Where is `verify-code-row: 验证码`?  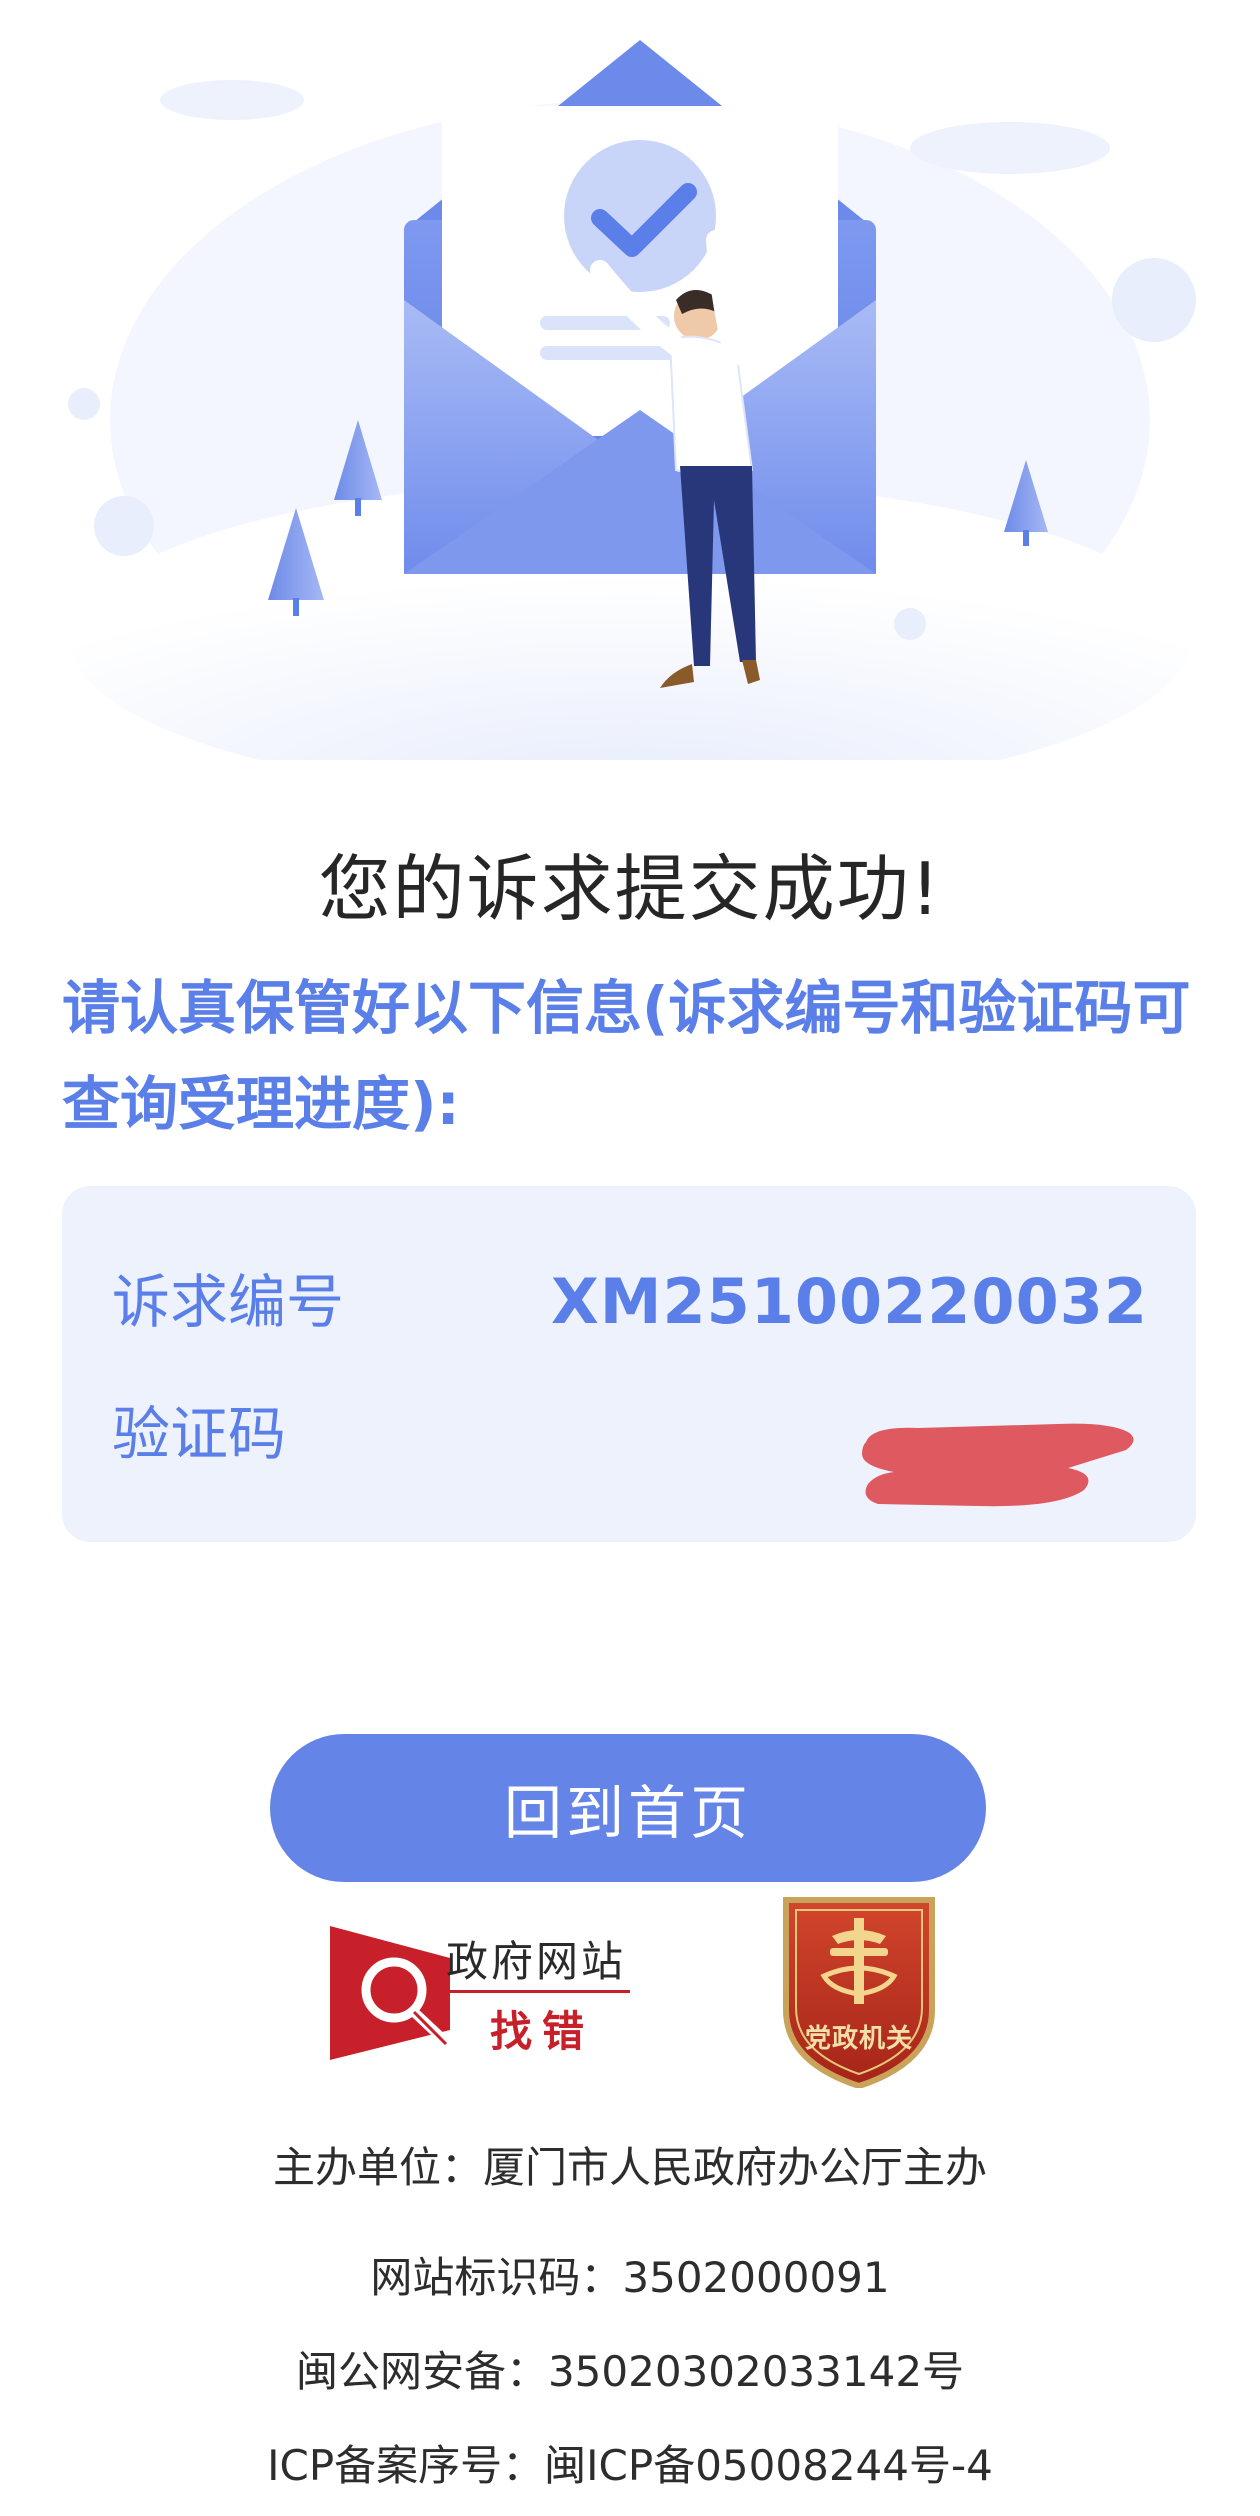 verify-code-row: 验证码 is located at coordinates (630, 1450).